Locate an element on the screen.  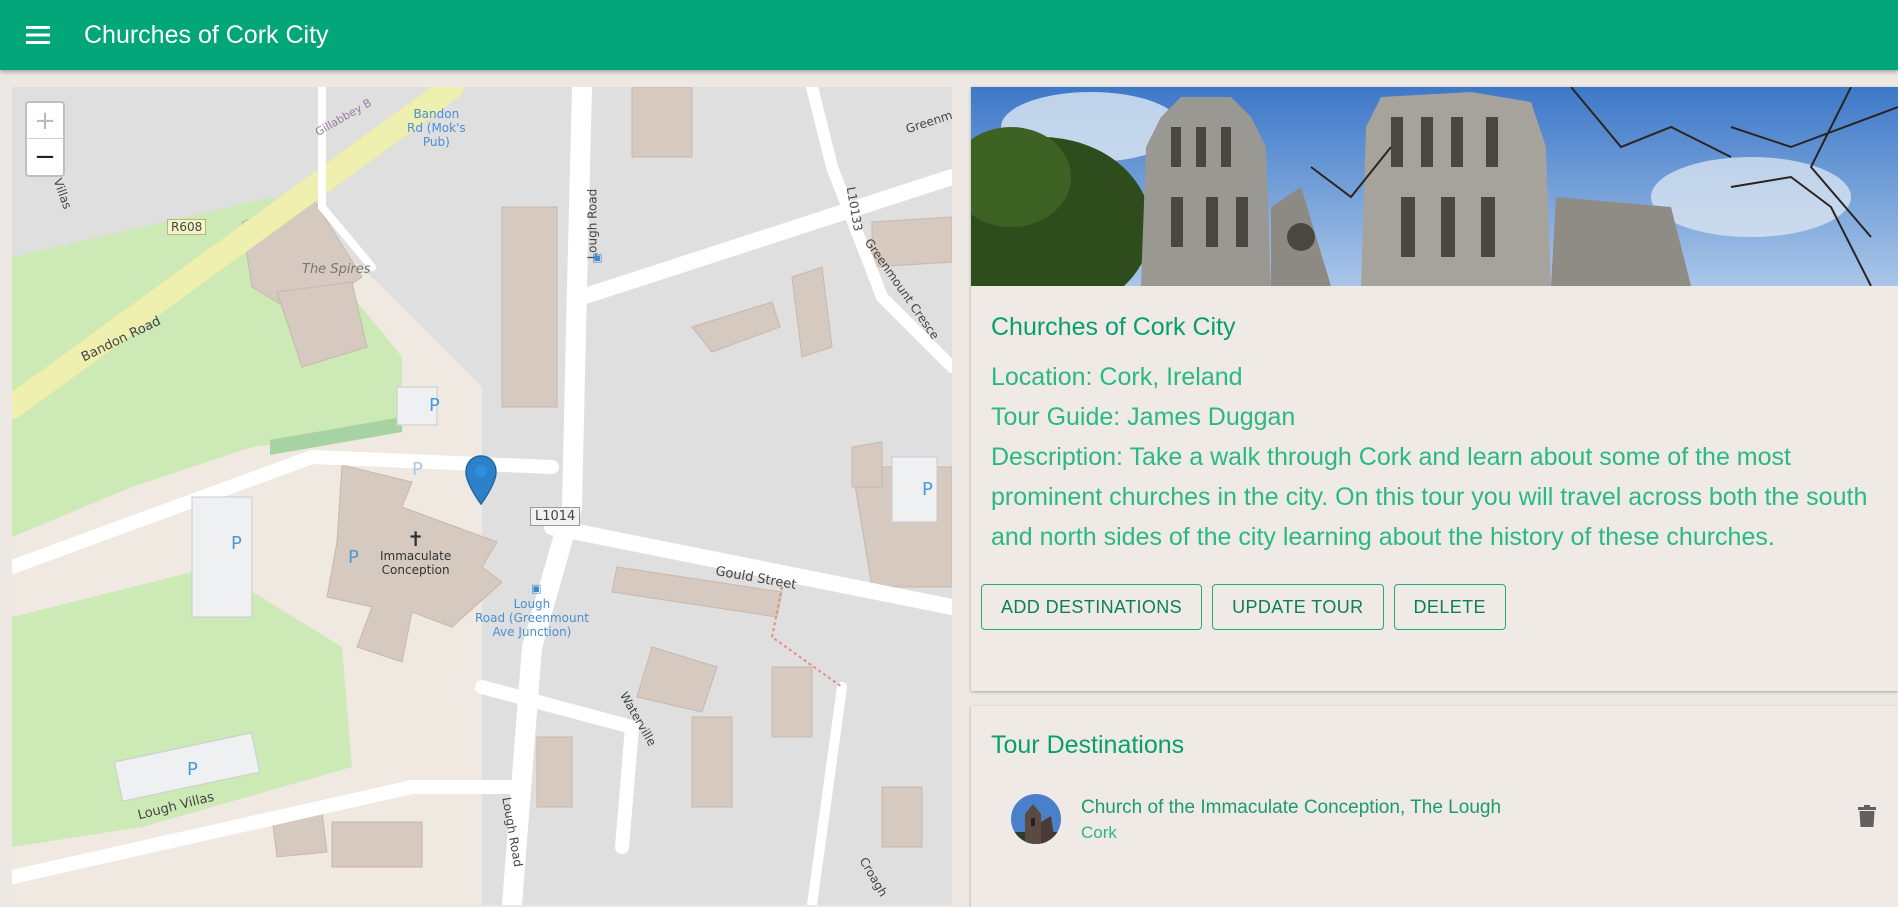
road-label-lough-road-top: Lough Road is located at coordinates (592, 224).